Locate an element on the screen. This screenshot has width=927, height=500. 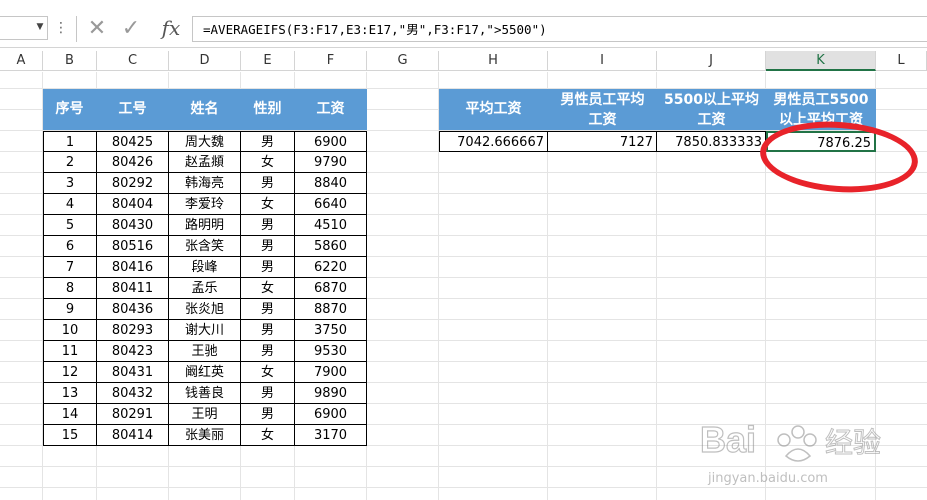
employee-header-cell: 序号 is located at coordinates (70, 109).